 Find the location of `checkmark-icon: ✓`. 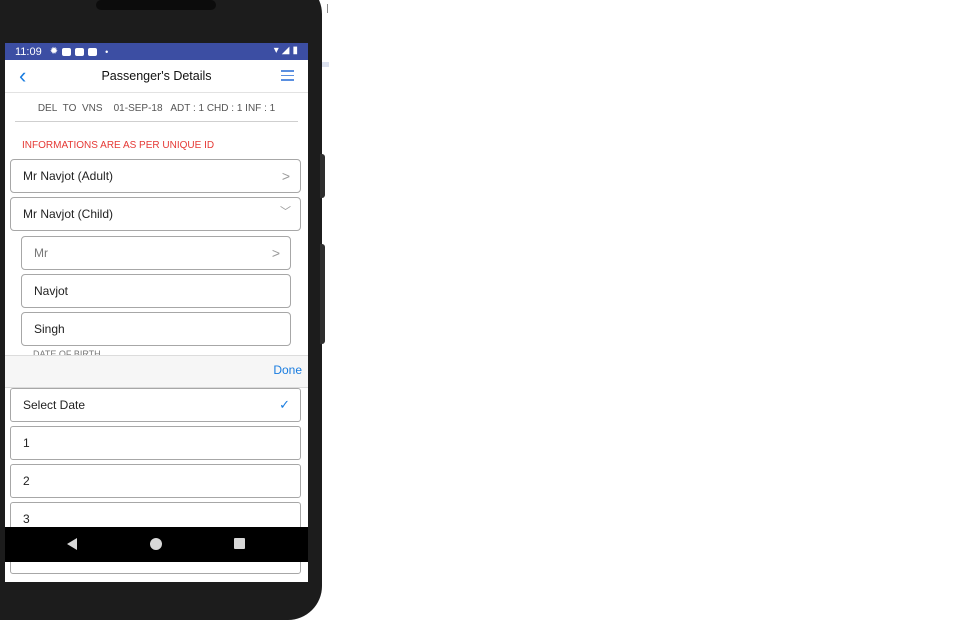

checkmark-icon: ✓ is located at coordinates (284, 404).